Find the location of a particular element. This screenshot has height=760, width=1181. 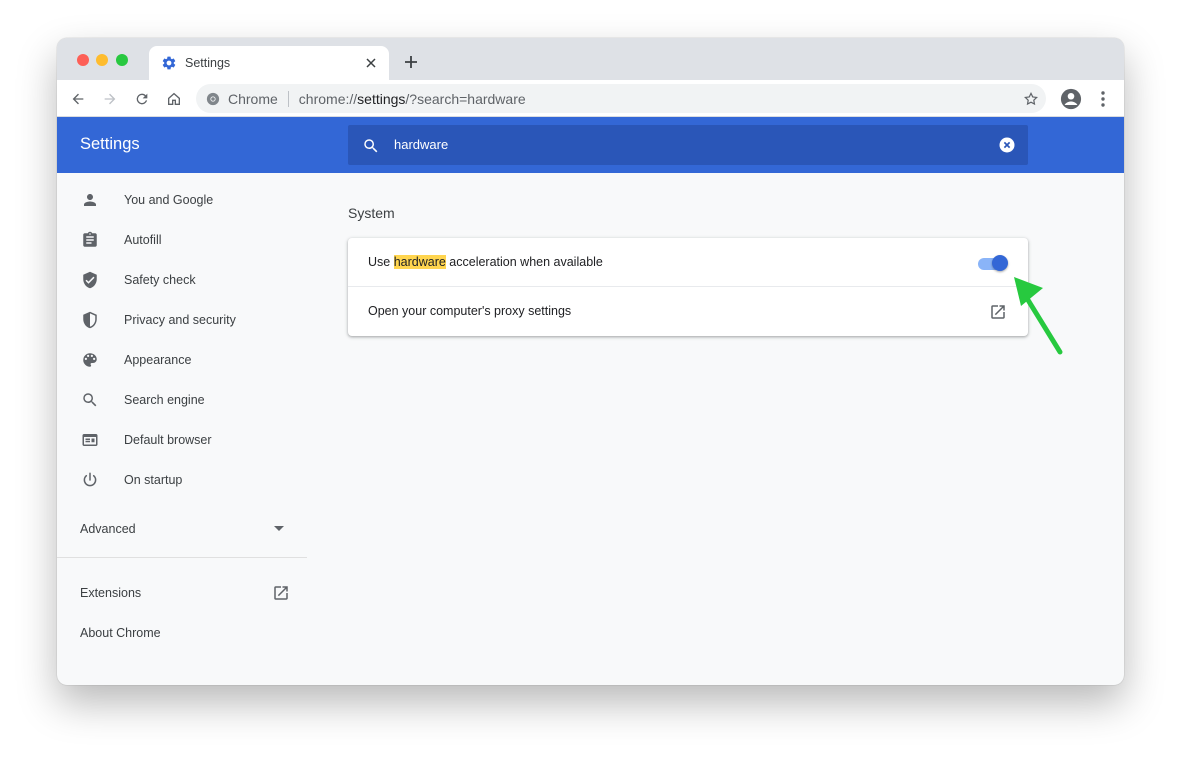

origin-chip-label: Chrome is located at coordinates (253, 98).